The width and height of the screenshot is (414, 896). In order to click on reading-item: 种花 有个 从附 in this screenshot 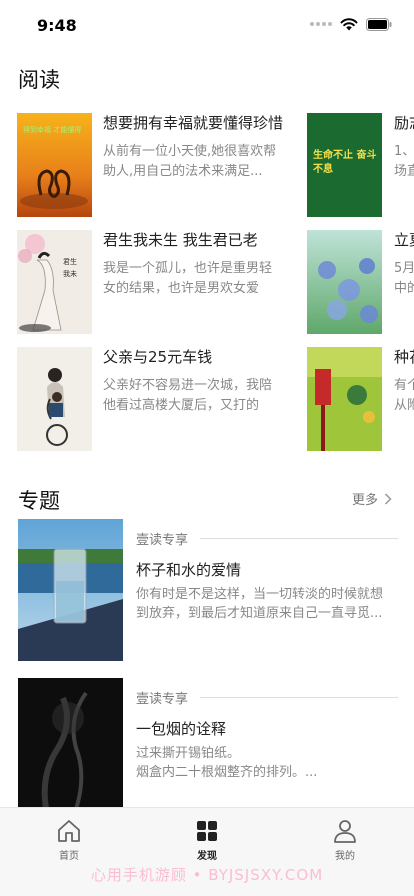, I will do `click(360, 399)`.